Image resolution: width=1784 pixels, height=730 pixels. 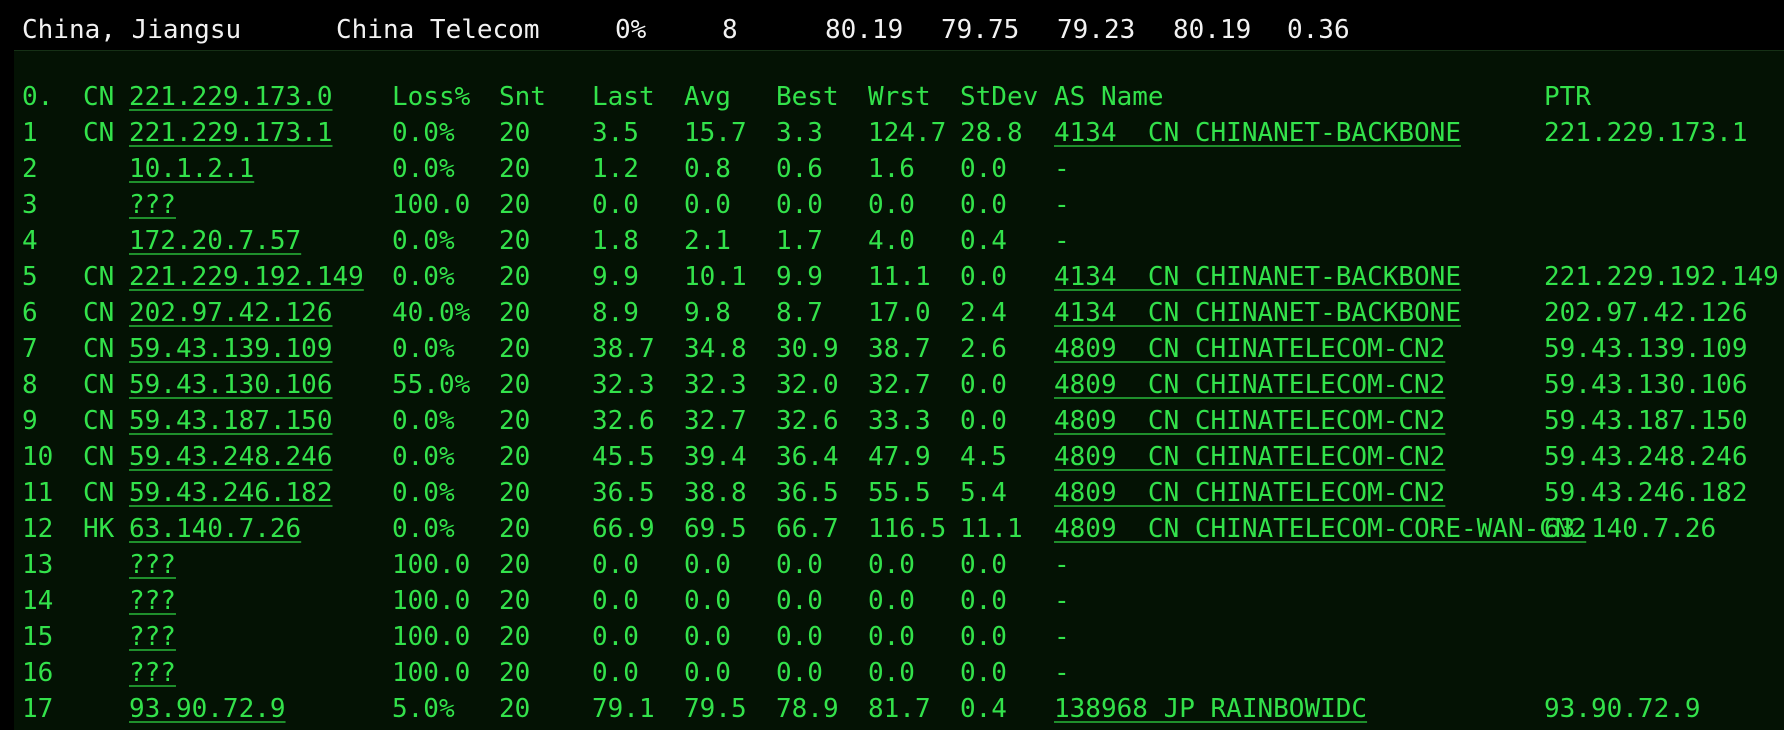 I want to click on as-name: -, so click(x=1062, y=205).